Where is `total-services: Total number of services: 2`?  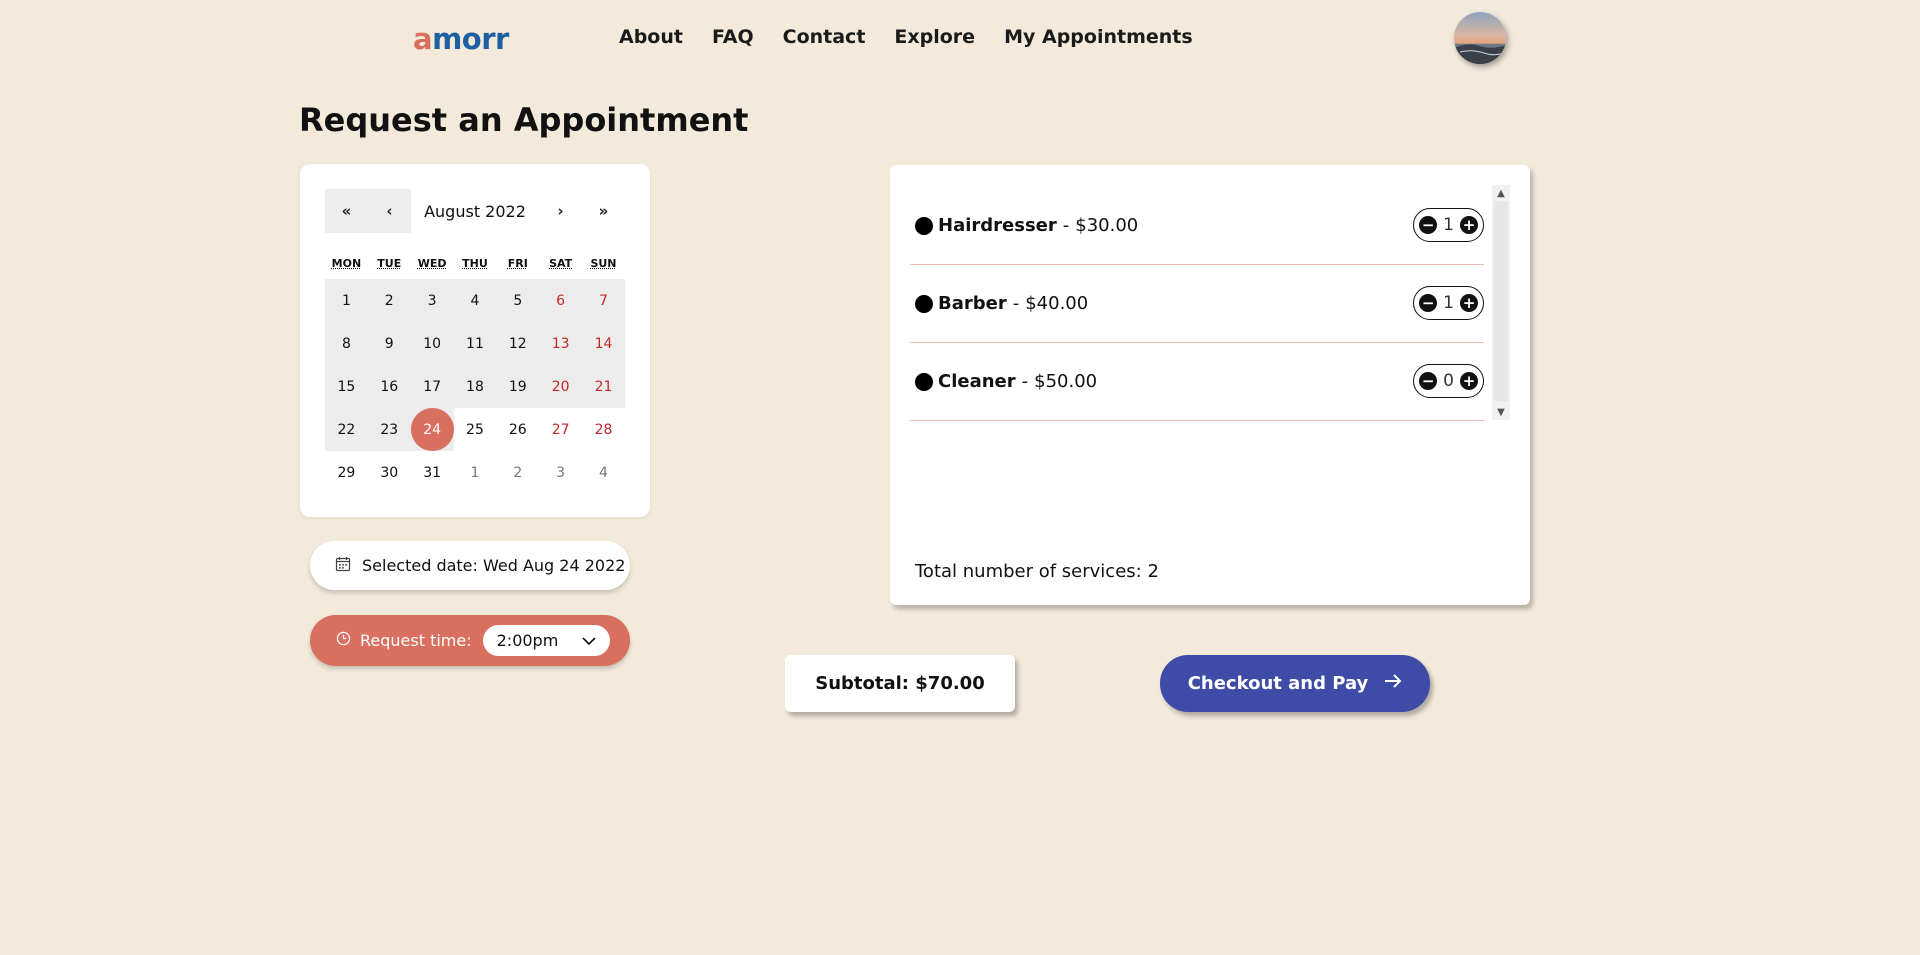
total-services: Total number of services: 2 is located at coordinates (1037, 571).